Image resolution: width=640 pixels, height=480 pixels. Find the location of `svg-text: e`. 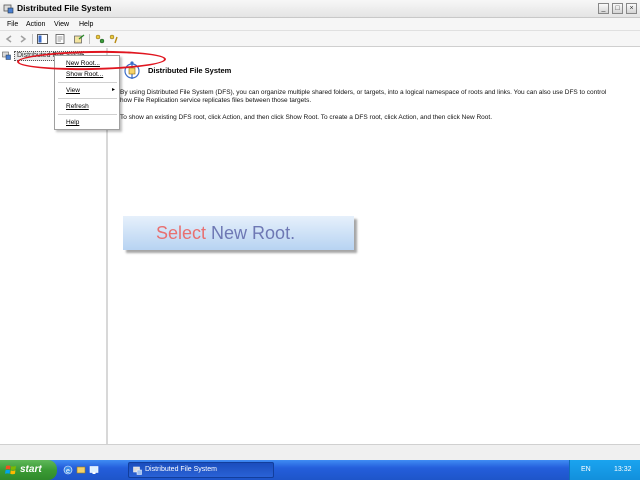

svg-text: e is located at coordinates (68, 471).